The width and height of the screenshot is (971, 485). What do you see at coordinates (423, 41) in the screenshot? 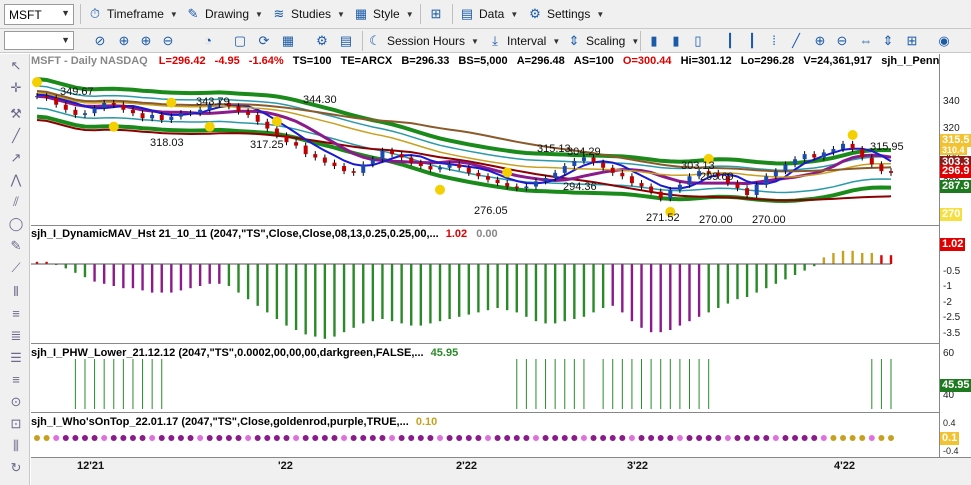
I see `session-hours-button: ☾ Session Hours ▼` at bounding box center [423, 41].